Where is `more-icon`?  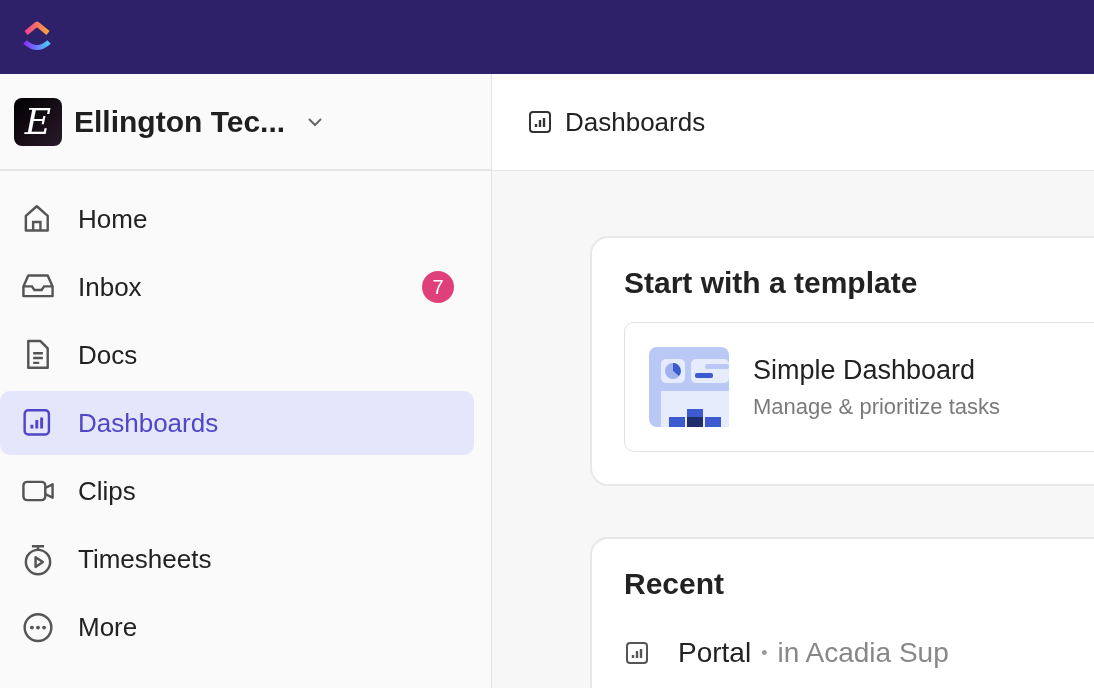 more-icon is located at coordinates (38, 627).